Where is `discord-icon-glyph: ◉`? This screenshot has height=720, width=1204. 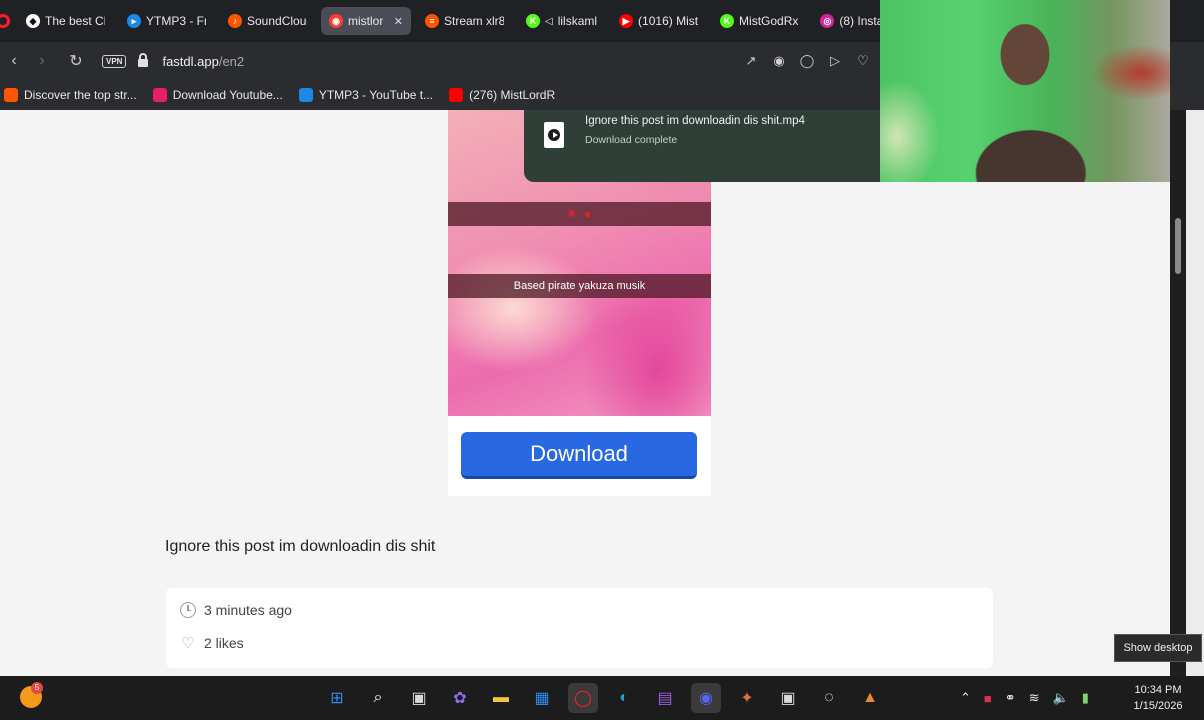
discord-icon-glyph: ◉ is located at coordinates (706, 698).